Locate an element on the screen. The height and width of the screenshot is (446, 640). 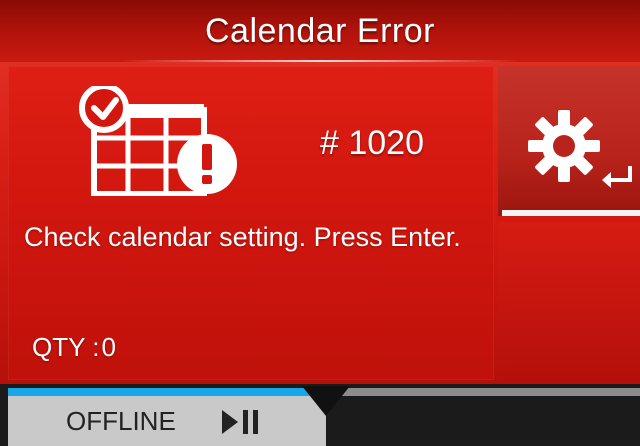
progress-indicator is located at coordinates (159, 392).